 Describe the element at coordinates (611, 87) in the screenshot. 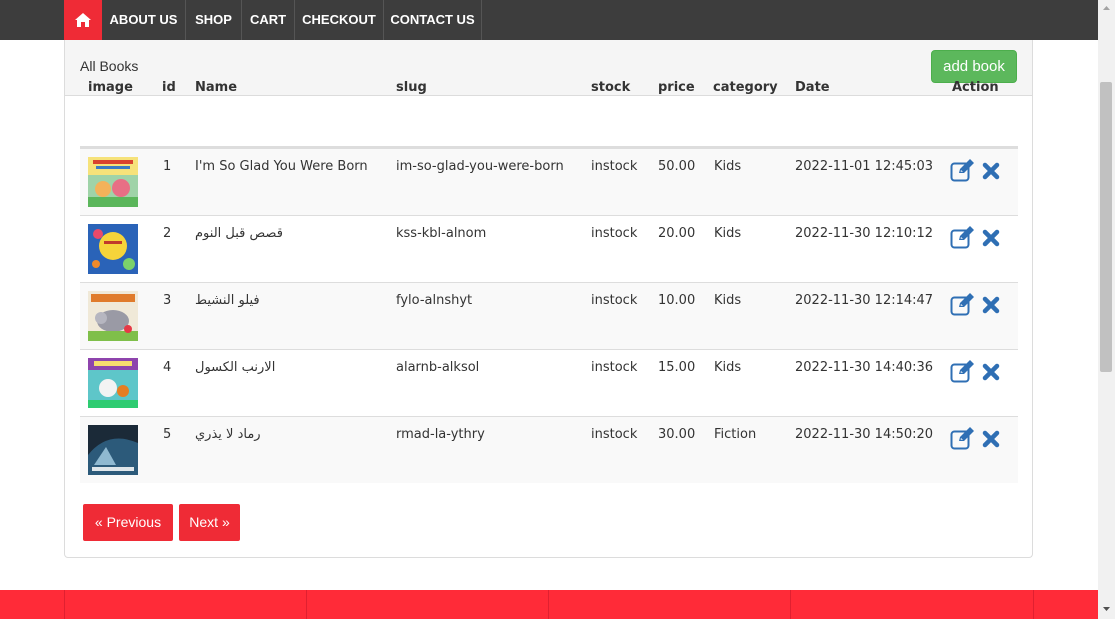

I see `th-stock: stock` at that location.